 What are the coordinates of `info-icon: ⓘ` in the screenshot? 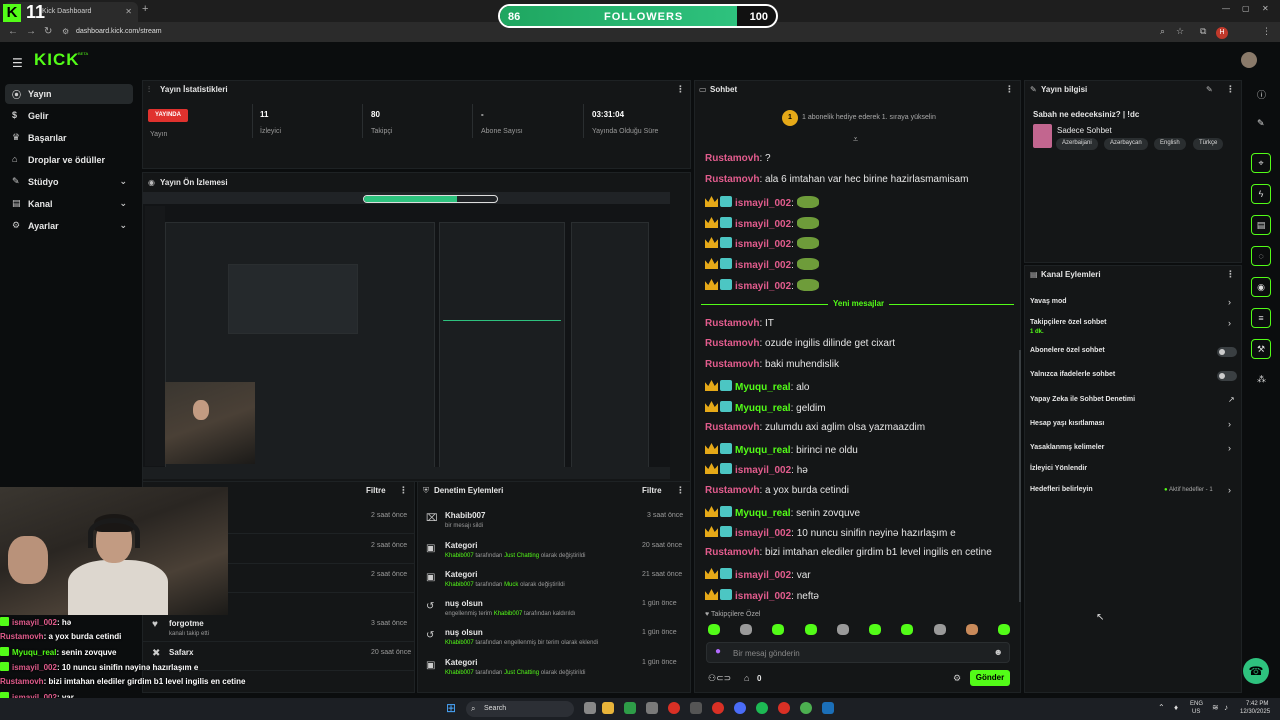 It's located at (1261, 94).